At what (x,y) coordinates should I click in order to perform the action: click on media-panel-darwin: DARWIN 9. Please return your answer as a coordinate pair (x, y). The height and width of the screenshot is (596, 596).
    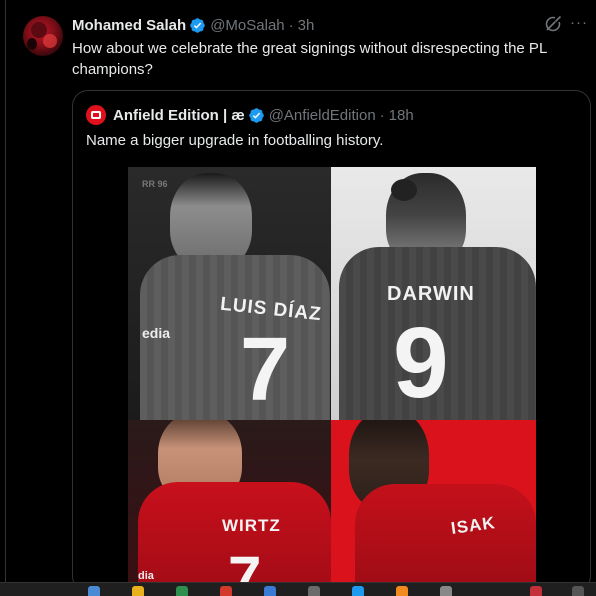
    Looking at the image, I should click on (433, 293).